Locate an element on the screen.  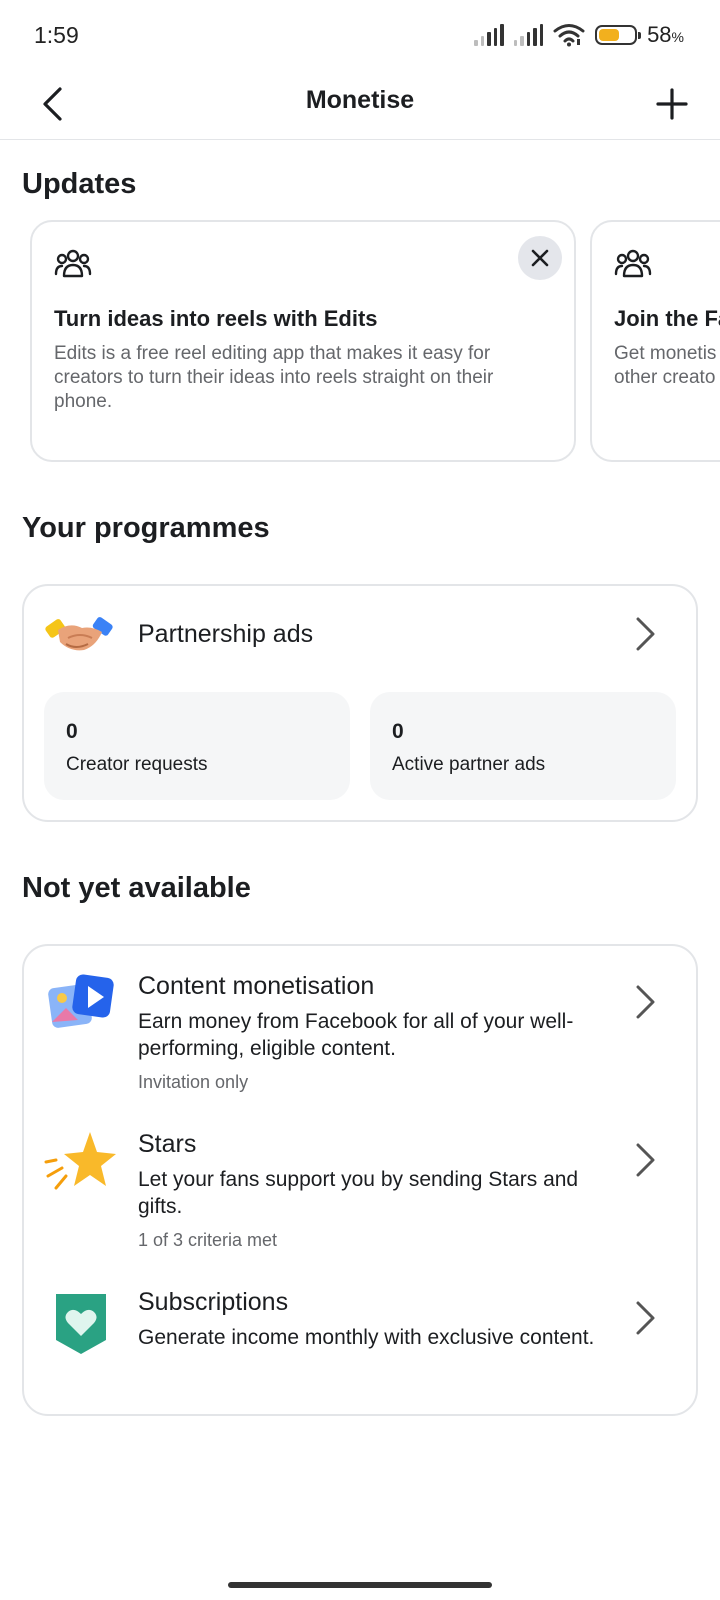
updates-heading: Updates is located at coordinates (79, 184).